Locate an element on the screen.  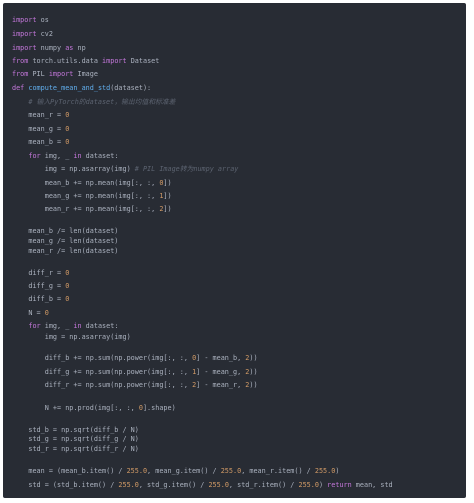
code-line: mean_r = 0 is located at coordinates (40, 115).